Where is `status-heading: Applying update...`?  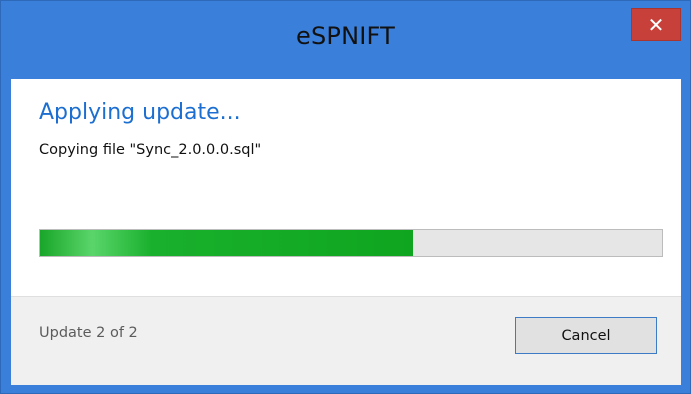 status-heading: Applying update... is located at coordinates (140, 112).